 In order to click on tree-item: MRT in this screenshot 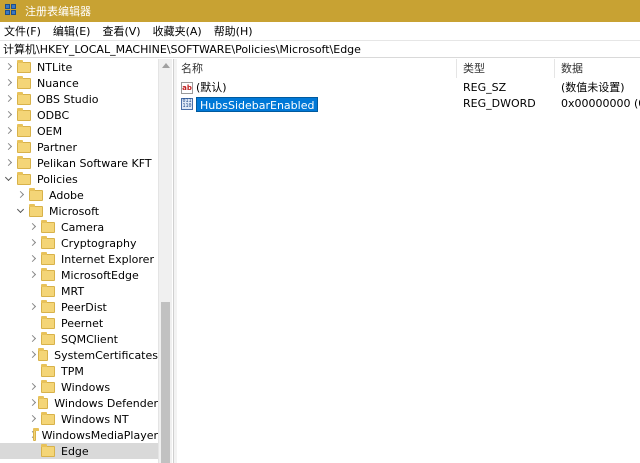, I will do `click(79, 291)`.